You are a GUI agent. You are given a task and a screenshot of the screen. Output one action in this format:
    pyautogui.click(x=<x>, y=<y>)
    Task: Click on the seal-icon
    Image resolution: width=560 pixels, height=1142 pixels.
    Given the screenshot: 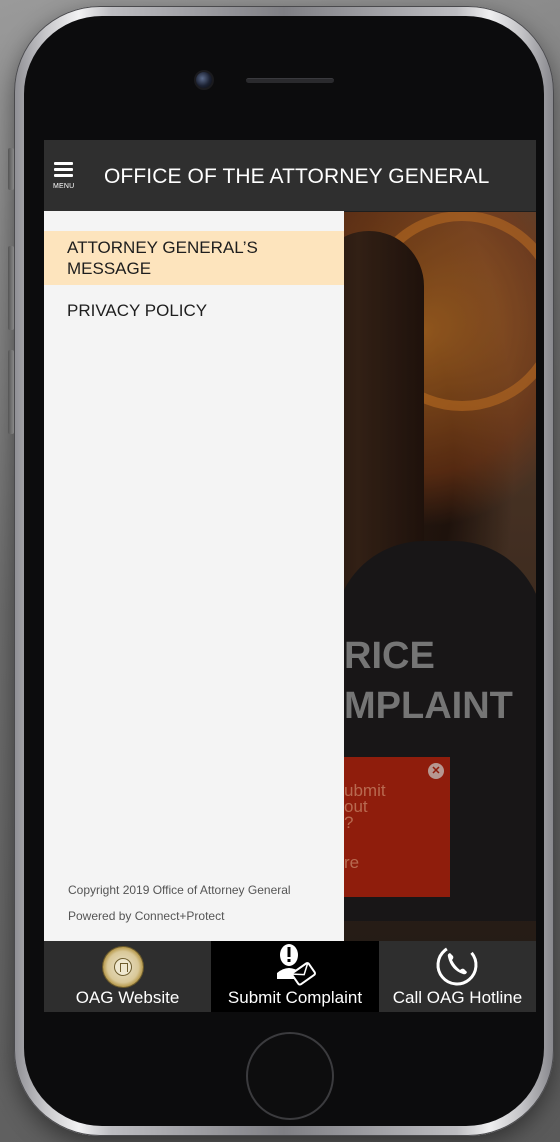 What is the action you would take?
    pyautogui.click(x=123, y=967)
    